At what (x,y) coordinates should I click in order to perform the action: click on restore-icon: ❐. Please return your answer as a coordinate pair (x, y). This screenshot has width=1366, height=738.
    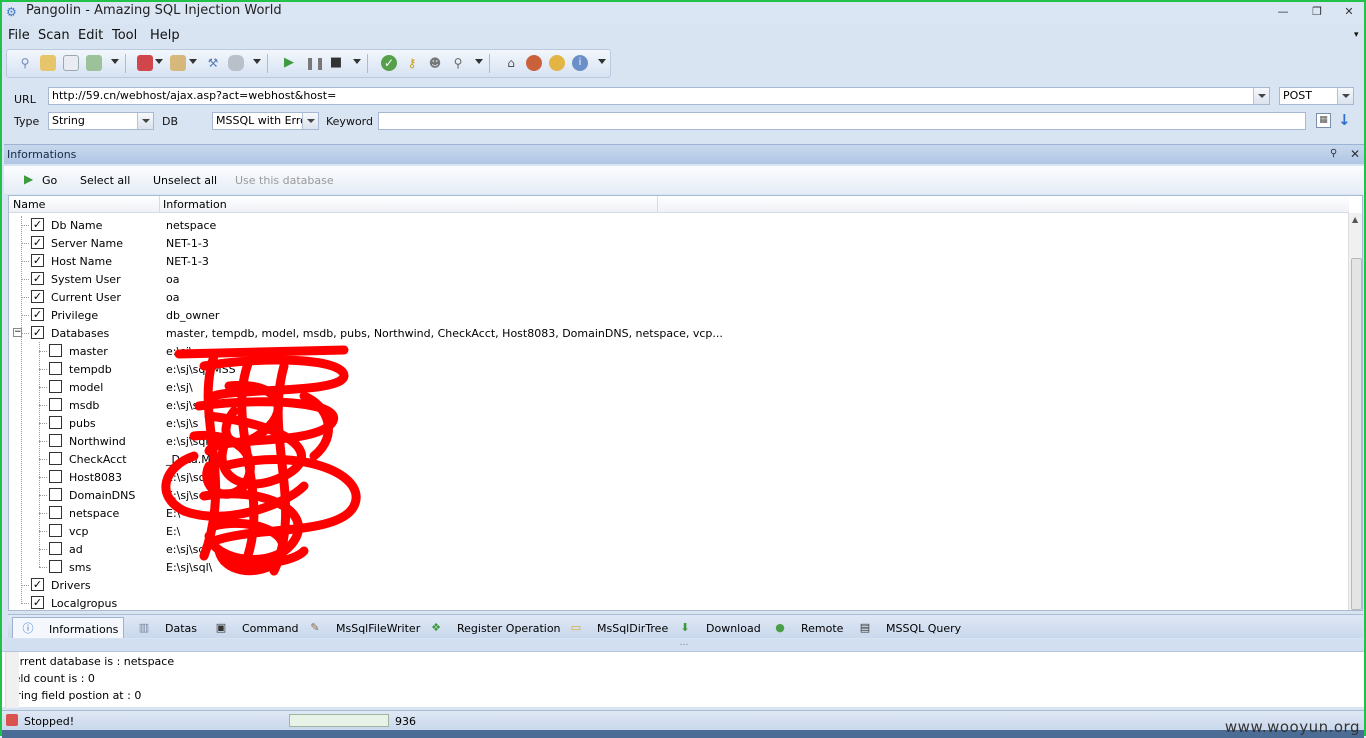
    Looking at the image, I should click on (1317, 12).